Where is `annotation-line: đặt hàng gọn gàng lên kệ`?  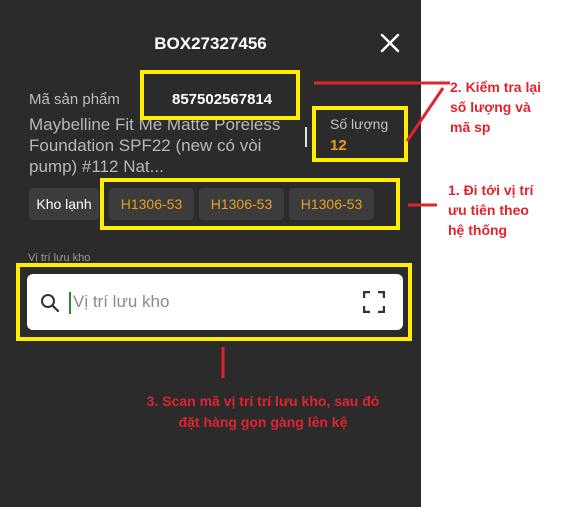 annotation-line: đặt hàng gọn gàng lên kệ is located at coordinates (263, 422).